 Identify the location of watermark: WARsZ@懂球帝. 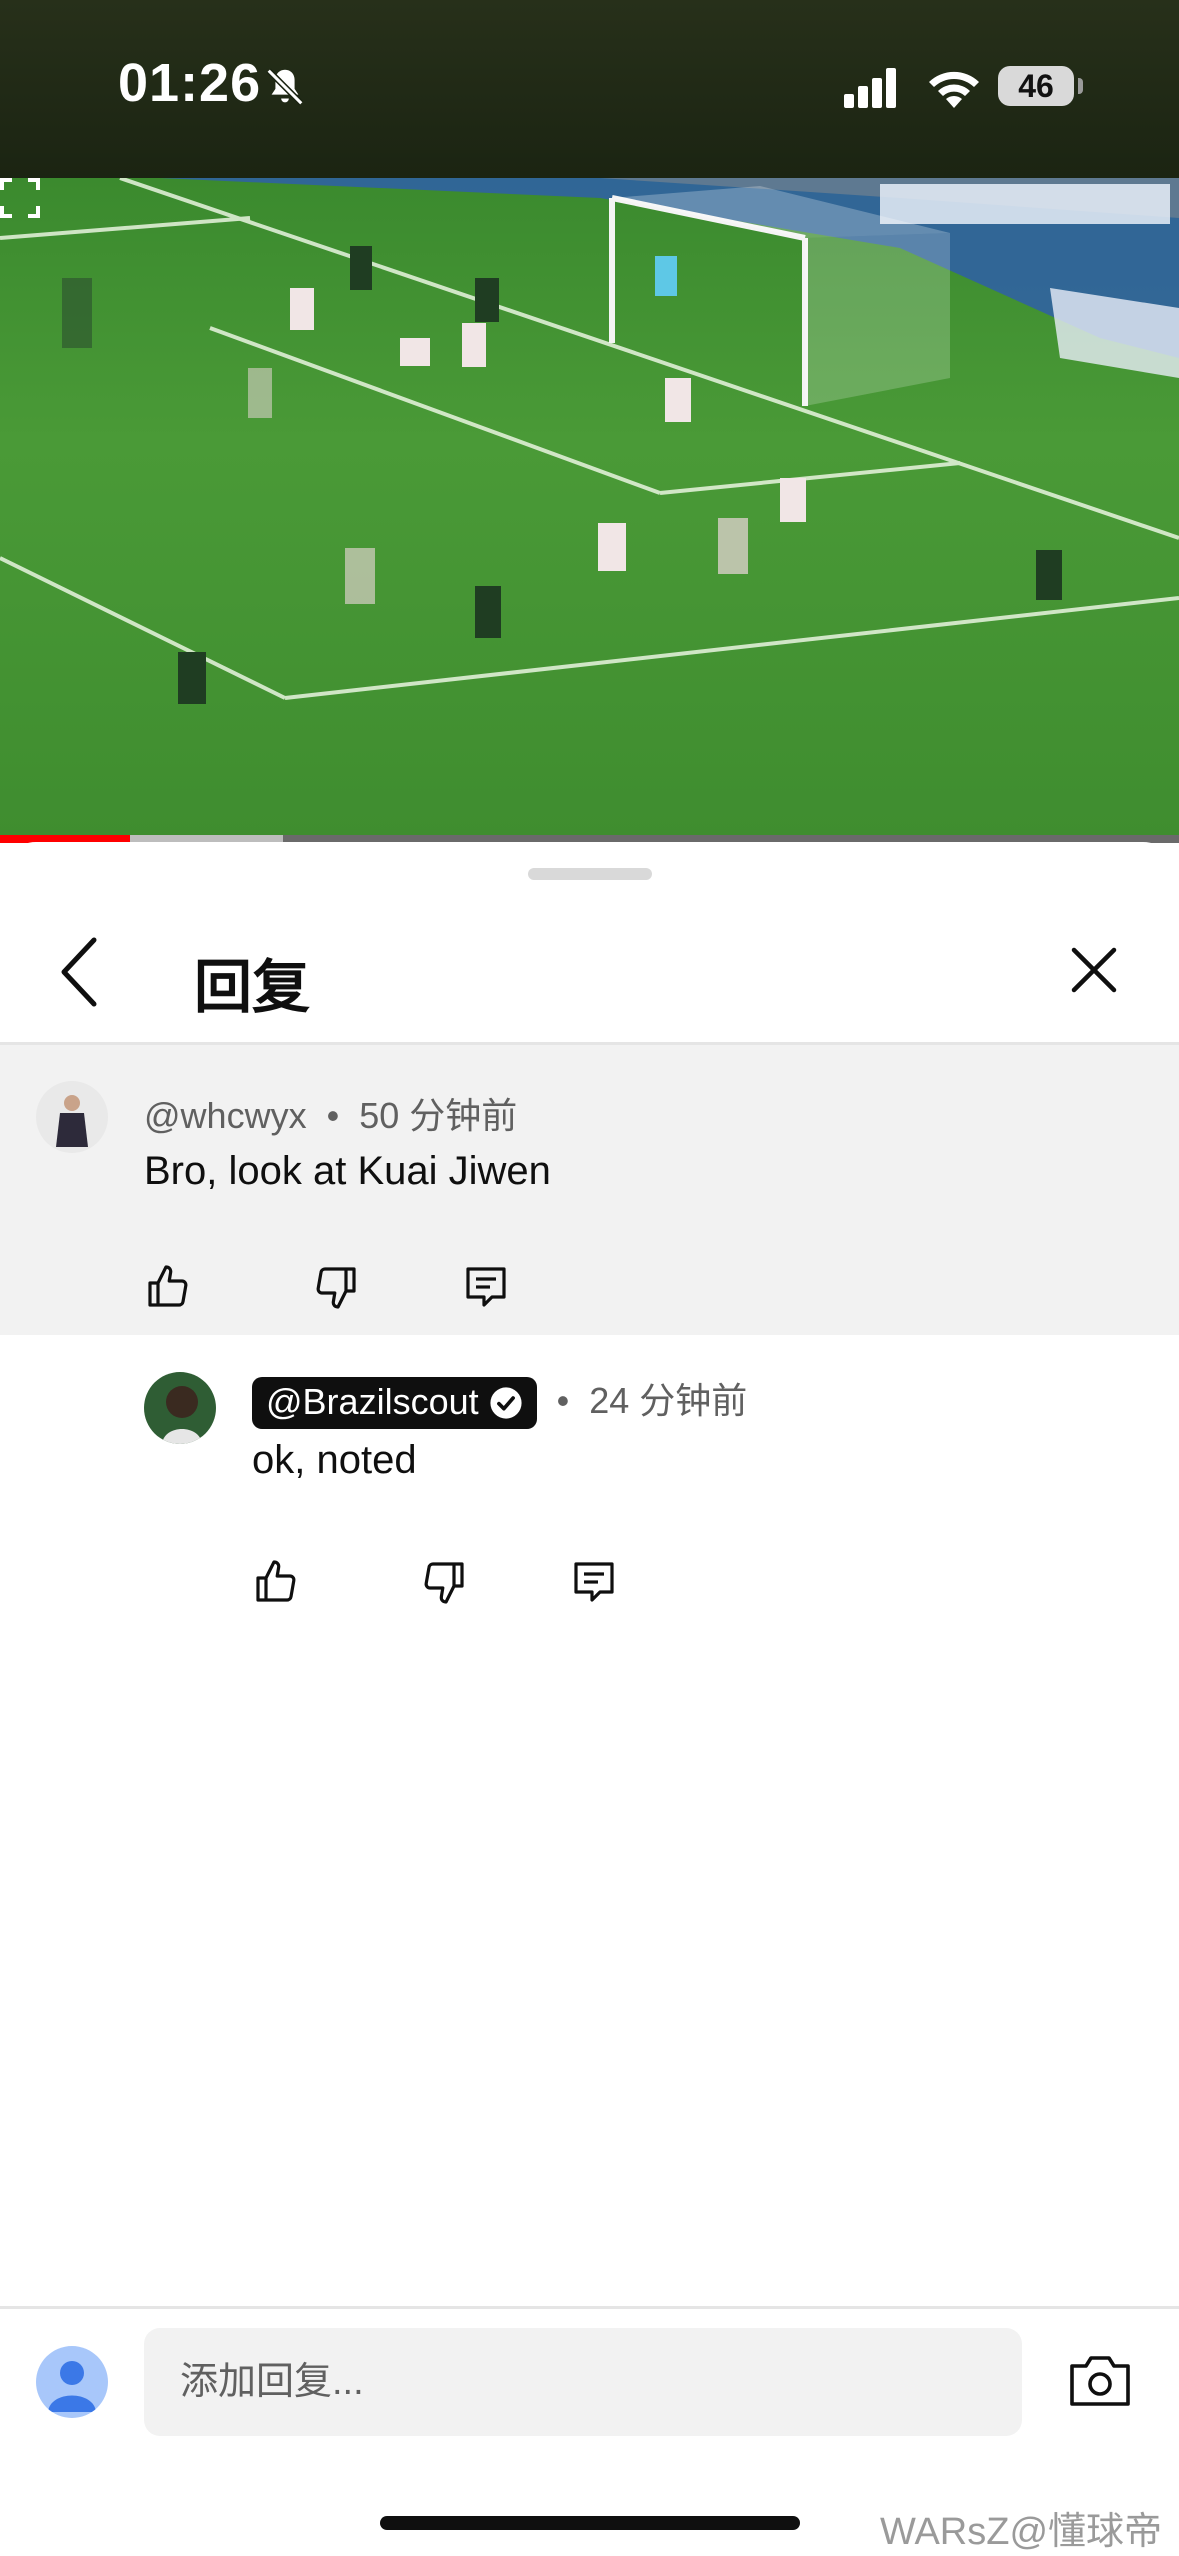
(1021, 2532).